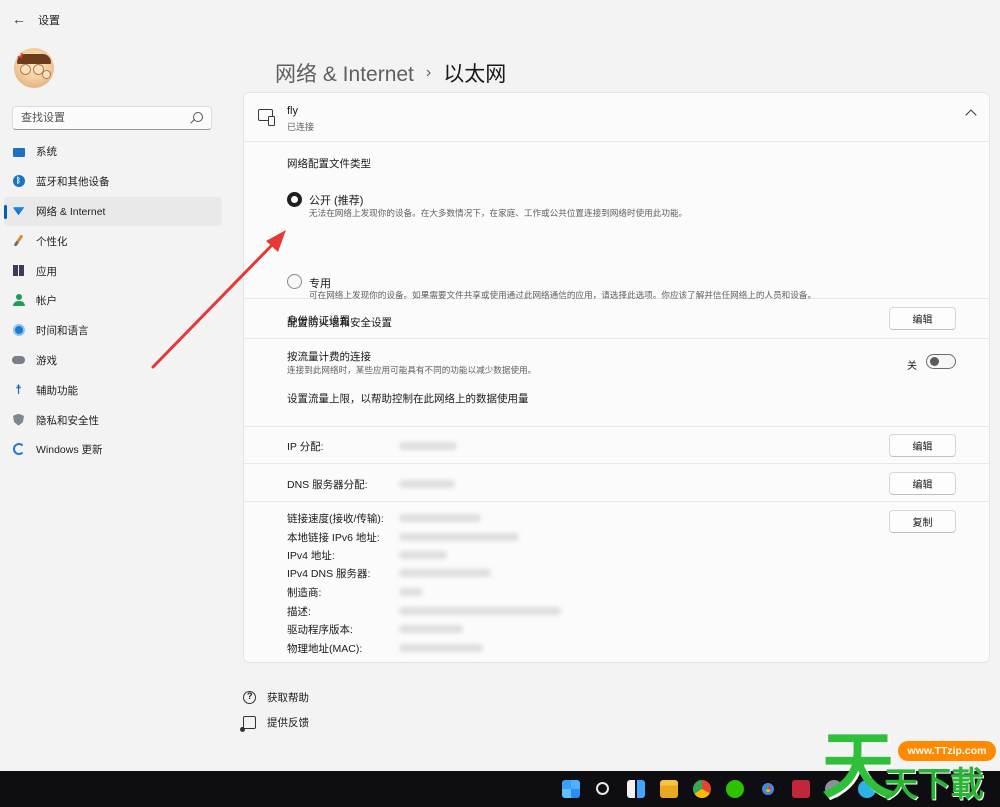 The width and height of the screenshot is (1000, 807). What do you see at coordinates (320, 630) in the screenshot?
I see `property-label: 驱动程序版本:` at bounding box center [320, 630].